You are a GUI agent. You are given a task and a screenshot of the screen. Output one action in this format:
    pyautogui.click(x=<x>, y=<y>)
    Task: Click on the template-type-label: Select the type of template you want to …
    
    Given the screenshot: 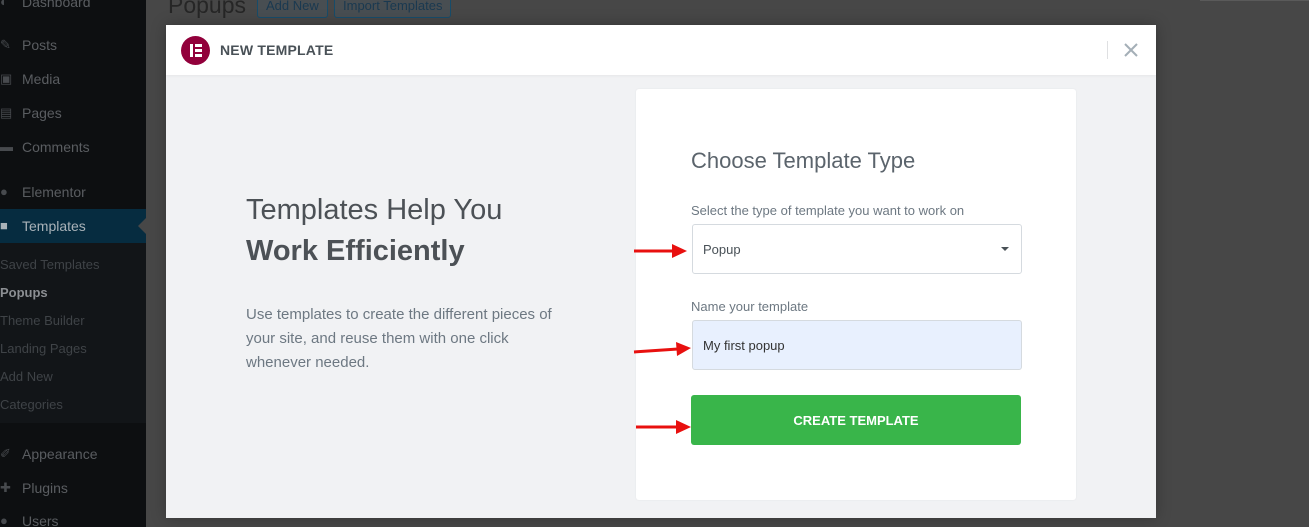 What is the action you would take?
    pyautogui.click(x=828, y=210)
    